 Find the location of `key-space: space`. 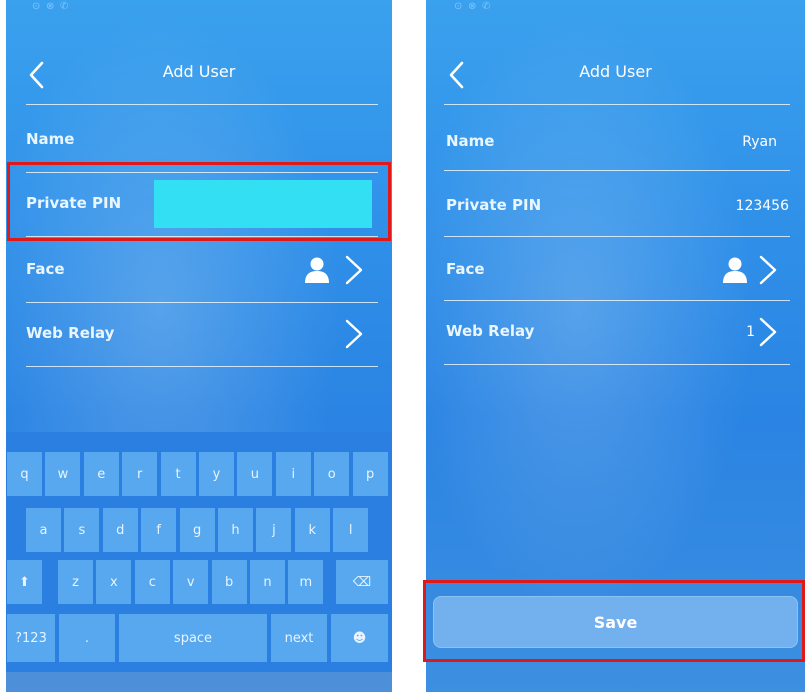

key-space: space is located at coordinates (193, 638).